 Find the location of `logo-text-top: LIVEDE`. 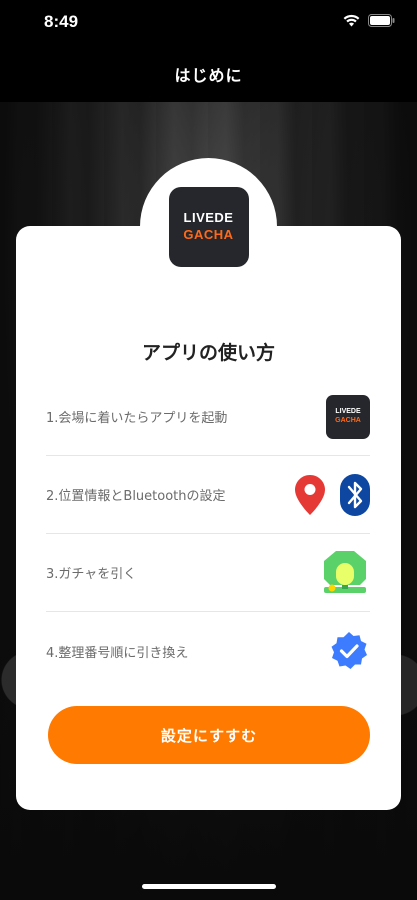

logo-text-top: LIVEDE is located at coordinates (208, 218).